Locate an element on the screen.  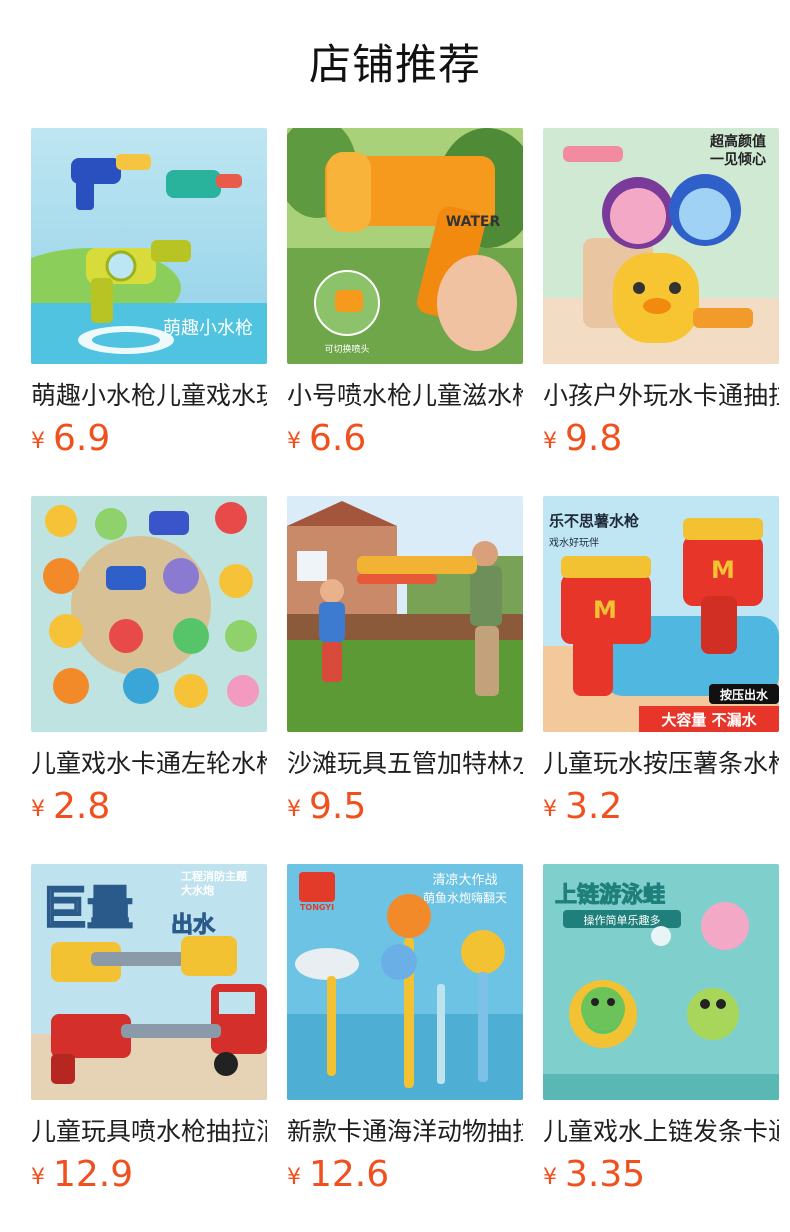
headline-text: 乐不思薯水枪 is located at coordinates (594, 521).